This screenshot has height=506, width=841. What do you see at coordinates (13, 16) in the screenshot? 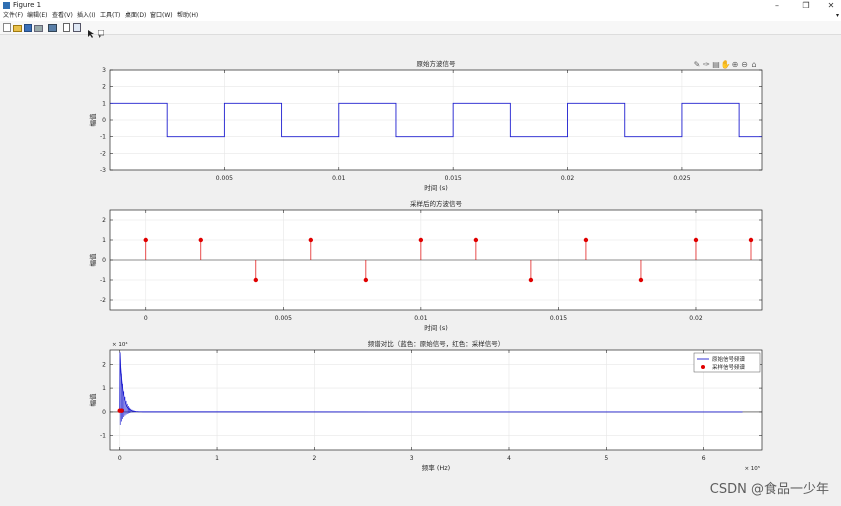
I see `menu-file: 文件(F)` at bounding box center [13, 16].